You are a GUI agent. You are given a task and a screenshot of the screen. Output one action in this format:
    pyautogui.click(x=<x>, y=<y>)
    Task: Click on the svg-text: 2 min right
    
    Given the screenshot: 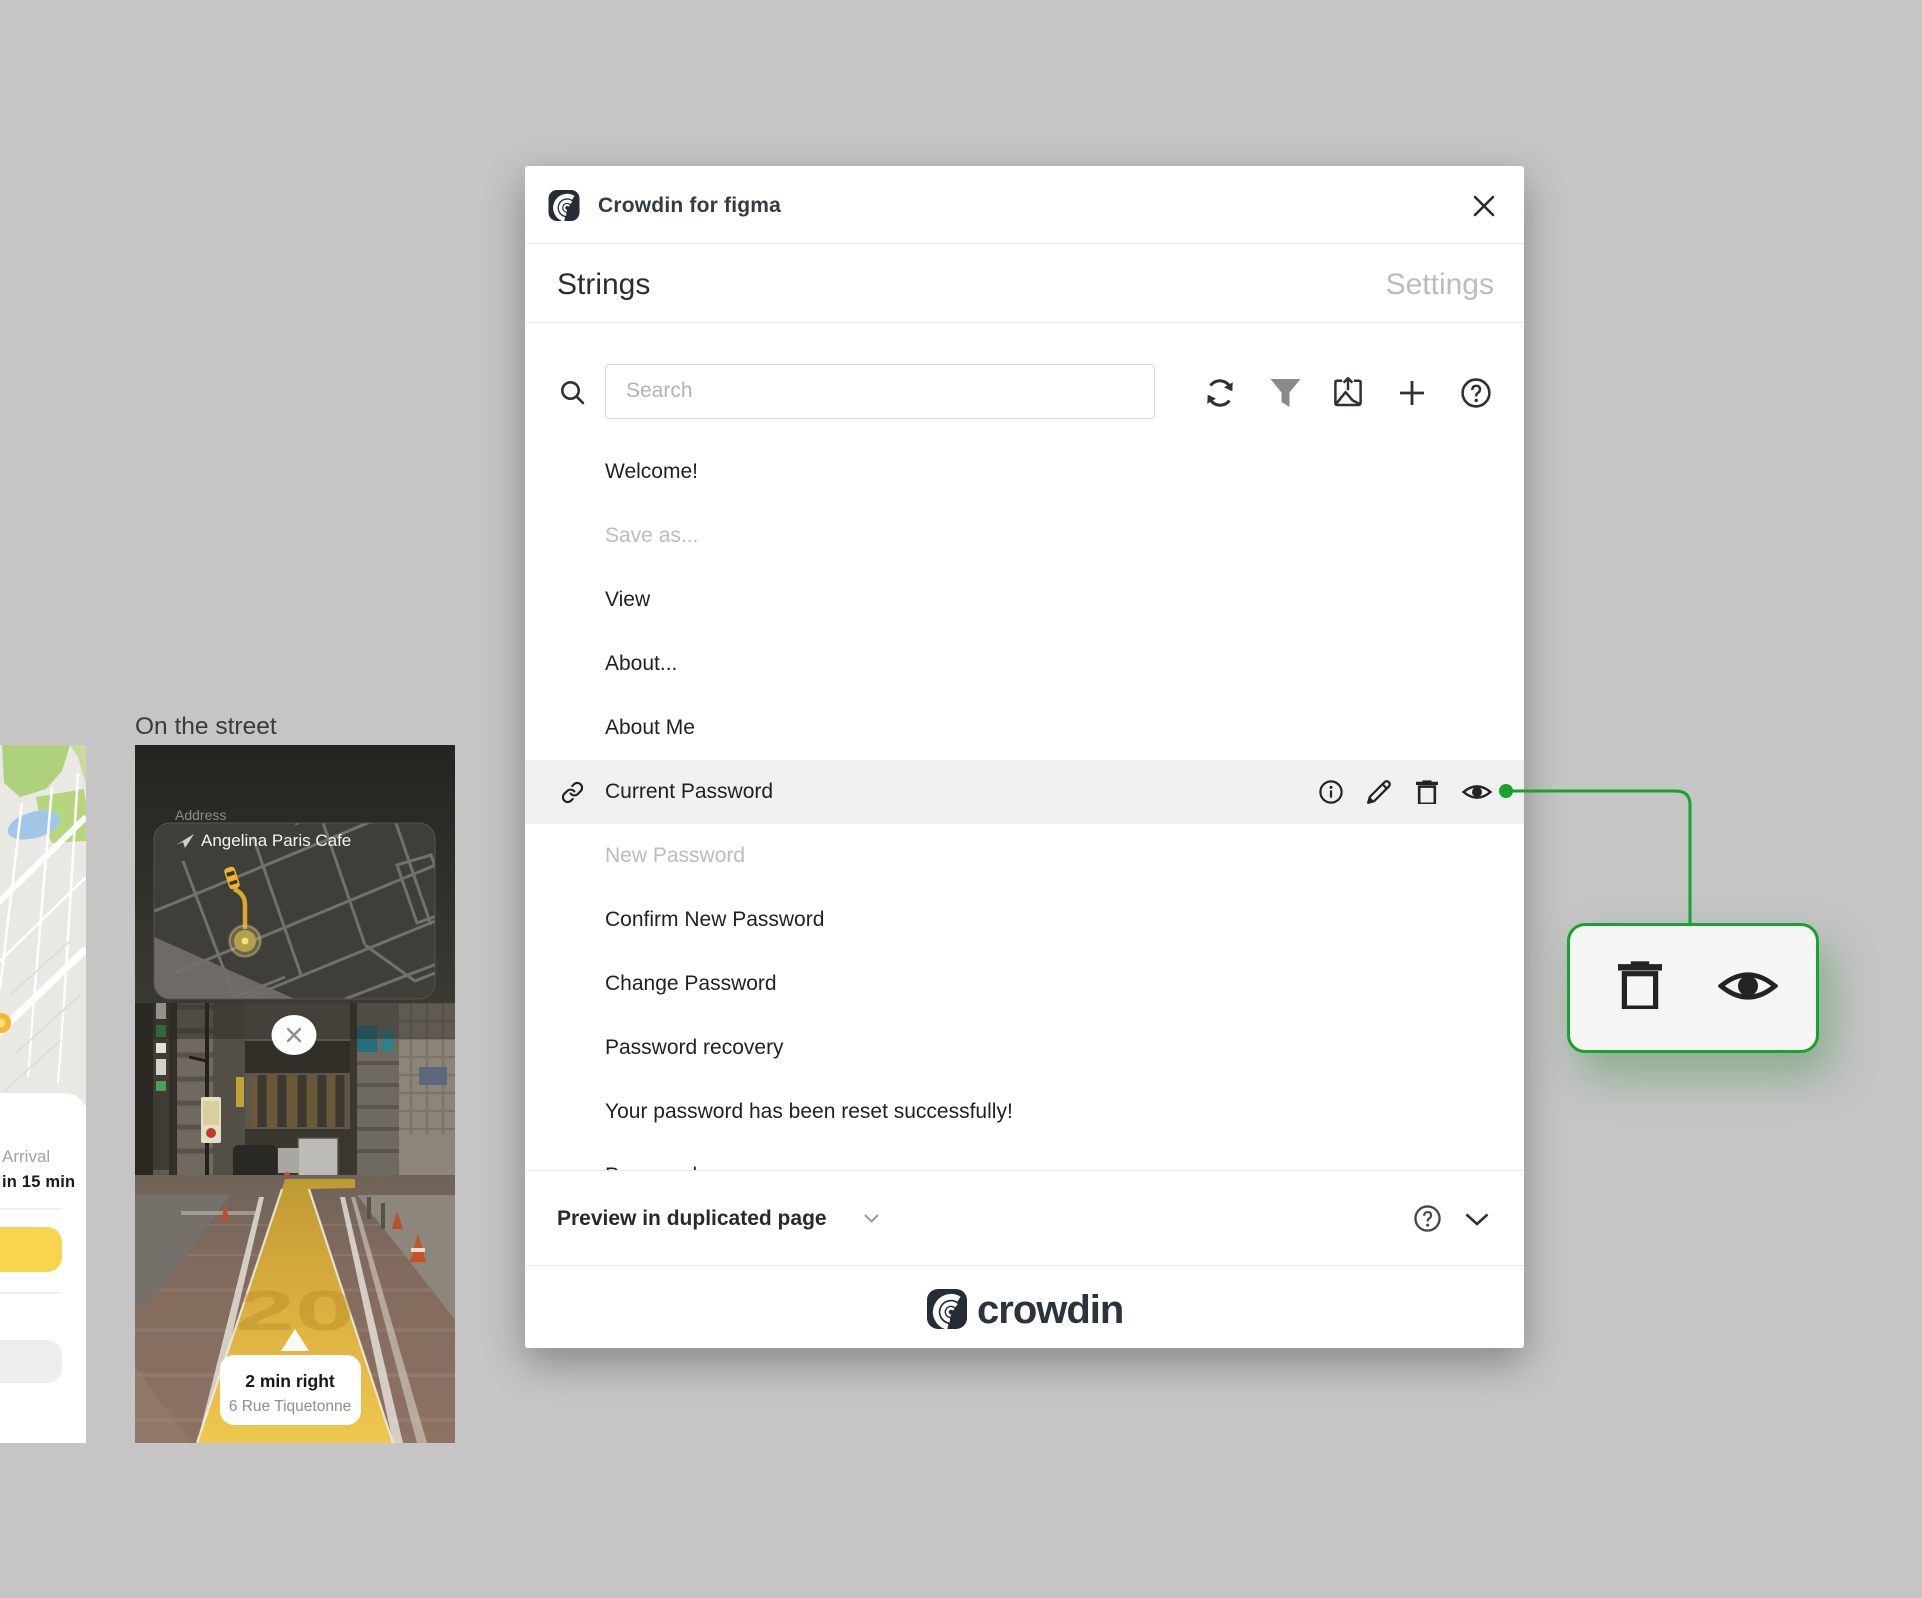 What is the action you would take?
    pyautogui.click(x=290, y=1381)
    